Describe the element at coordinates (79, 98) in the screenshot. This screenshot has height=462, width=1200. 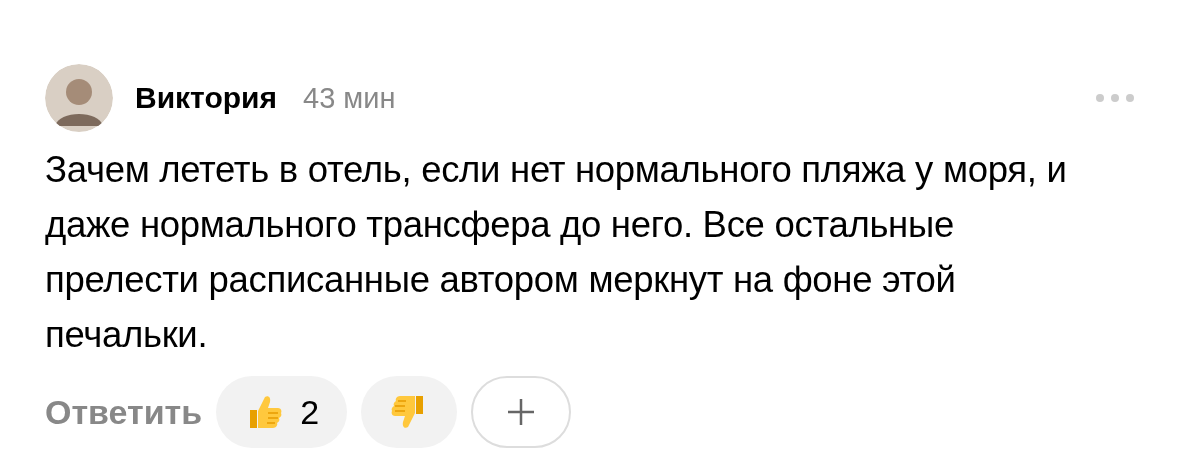
I see `avatar` at that location.